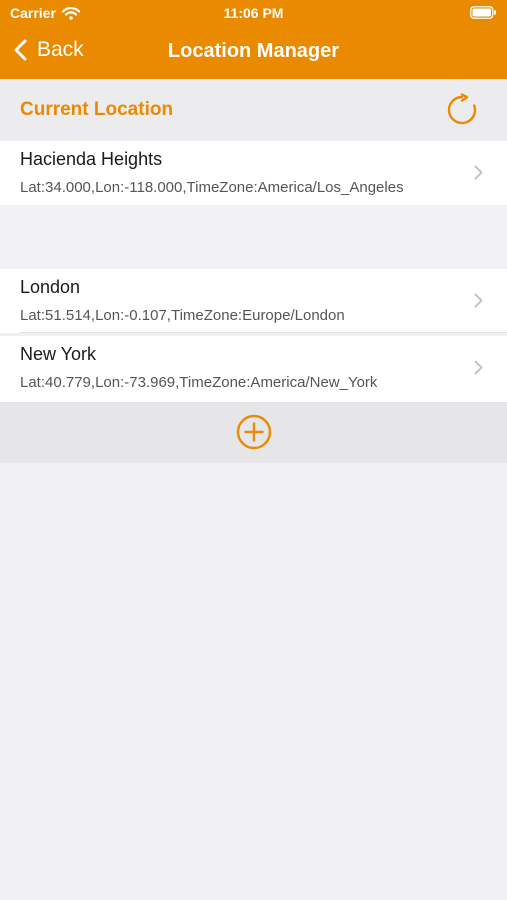 The image size is (507, 900). What do you see at coordinates (253, 110) in the screenshot?
I see `current-location-header: Current Location` at bounding box center [253, 110].